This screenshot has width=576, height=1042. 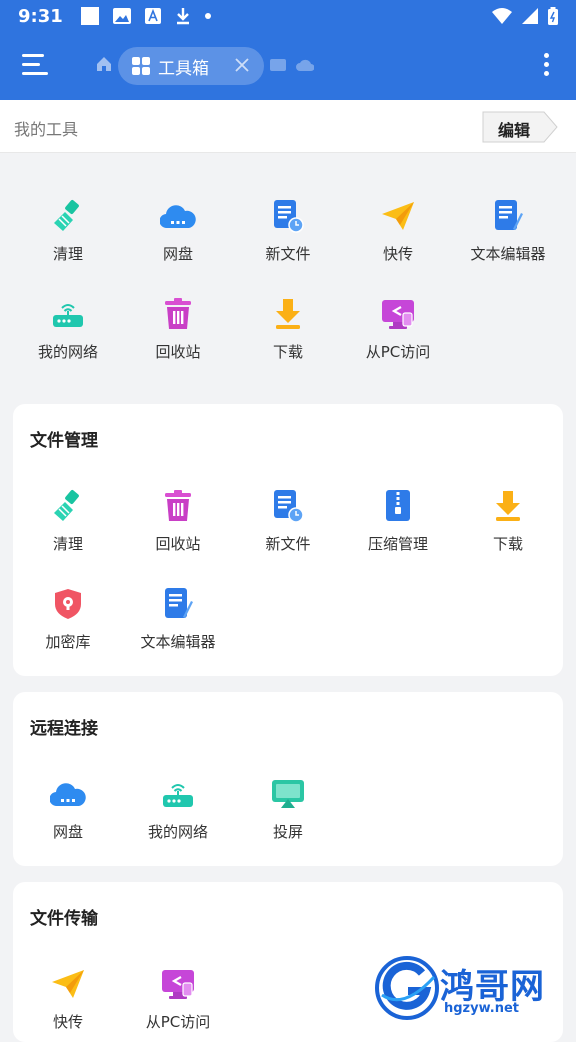 What do you see at coordinates (35, 65) in the screenshot?
I see `menu-button` at bounding box center [35, 65].